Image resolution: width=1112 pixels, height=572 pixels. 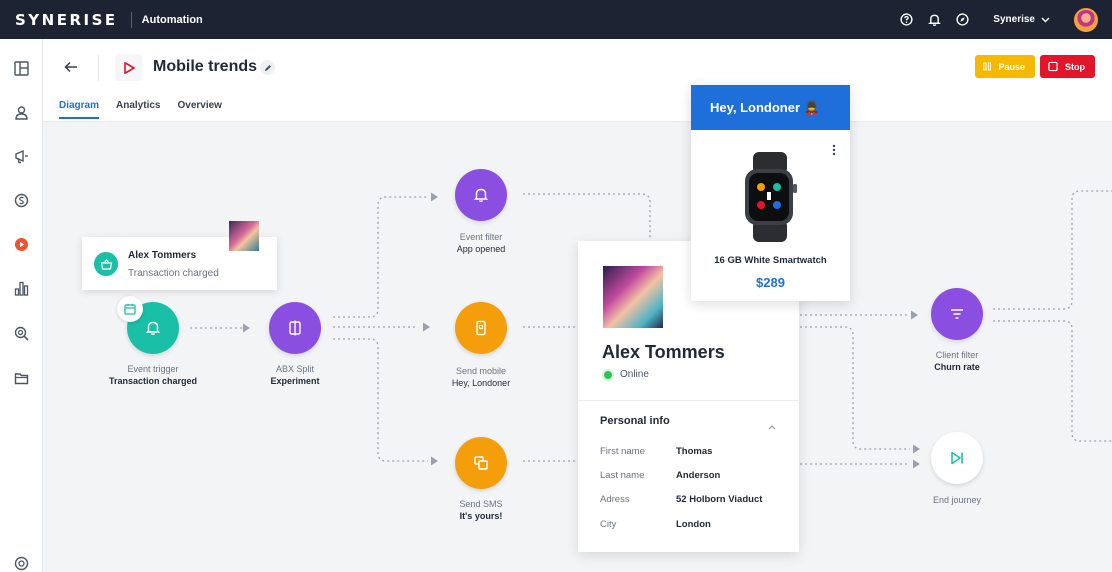 What do you see at coordinates (481, 510) in the screenshot?
I see `send-sms-label: Send SMS It's yours!` at bounding box center [481, 510].